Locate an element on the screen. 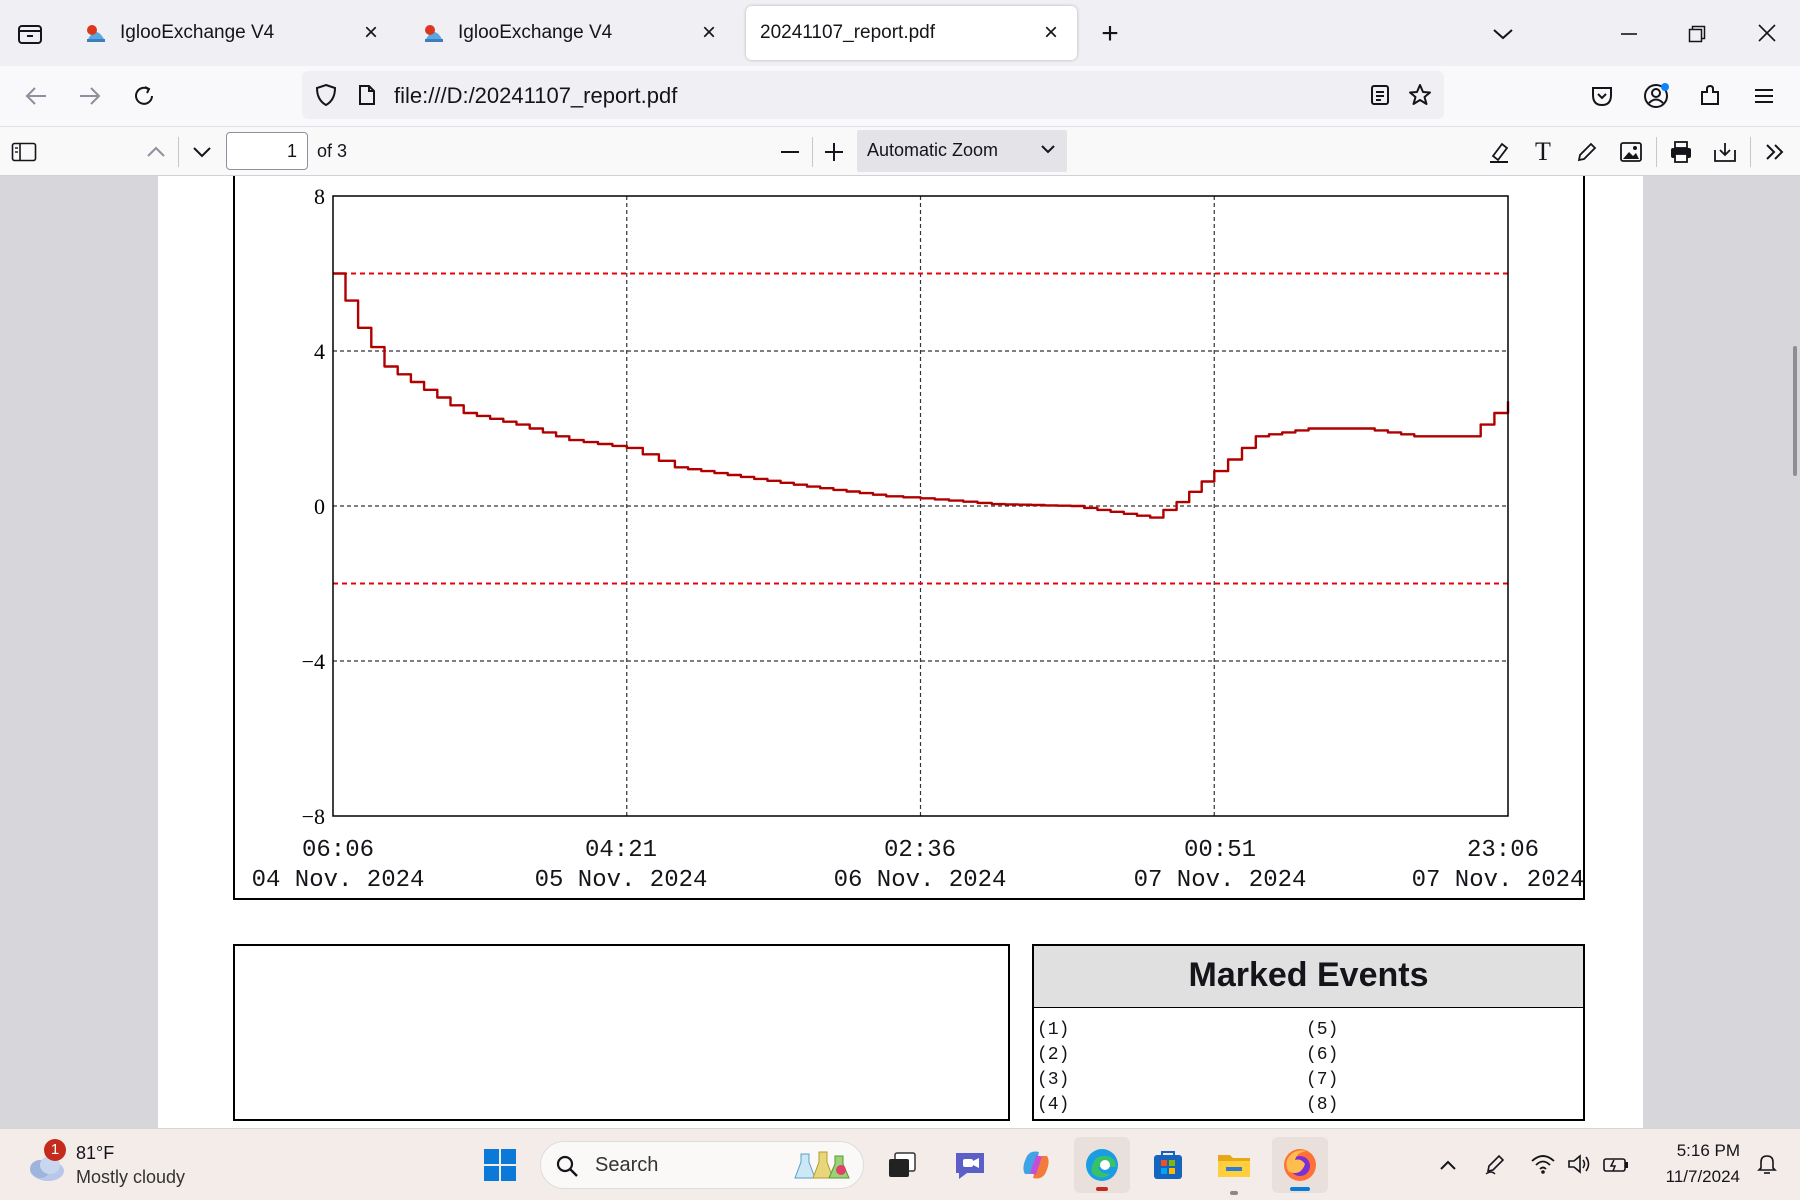 The height and width of the screenshot is (1200, 1800). save-download-icon is located at coordinates (1725, 152).